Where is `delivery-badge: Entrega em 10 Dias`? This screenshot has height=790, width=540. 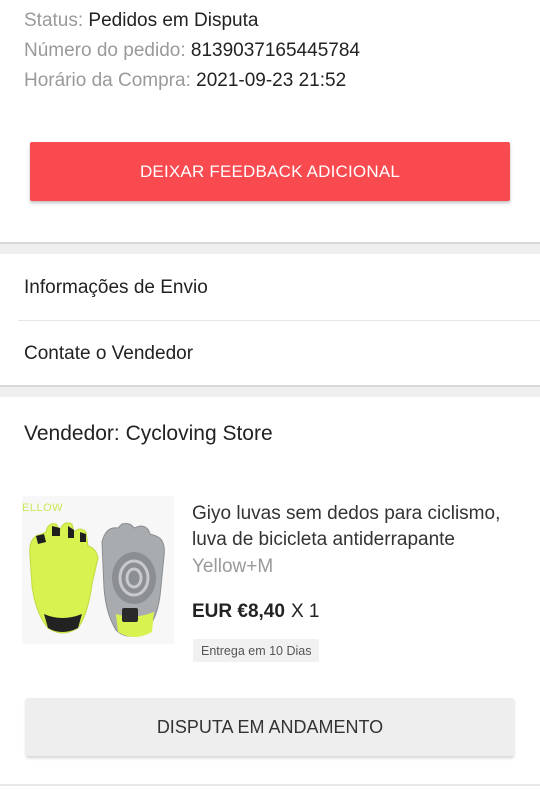 delivery-badge: Entrega em 10 Dias is located at coordinates (256, 650).